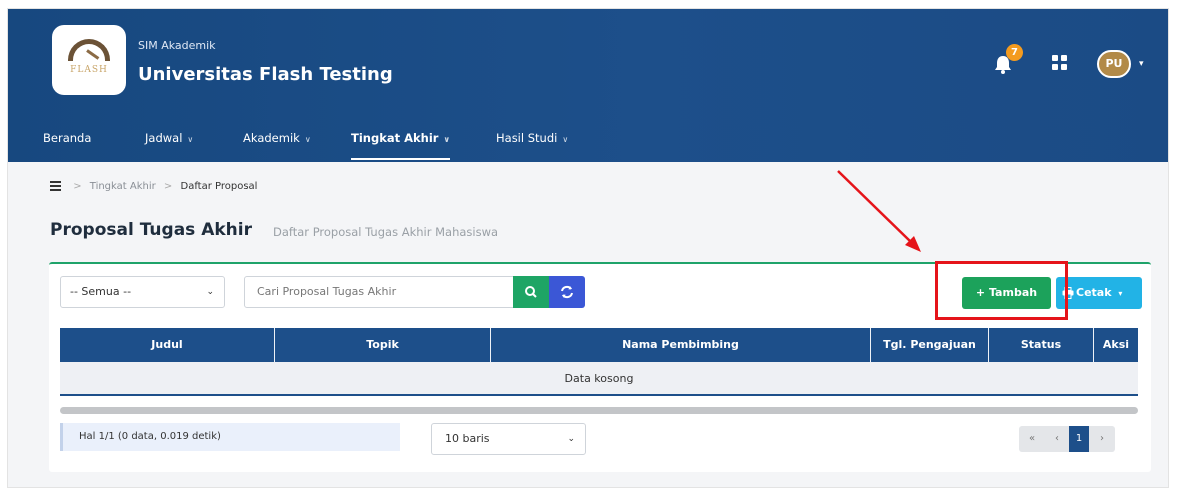  I want to click on nav-item-label: Akademik, so click(271, 138).